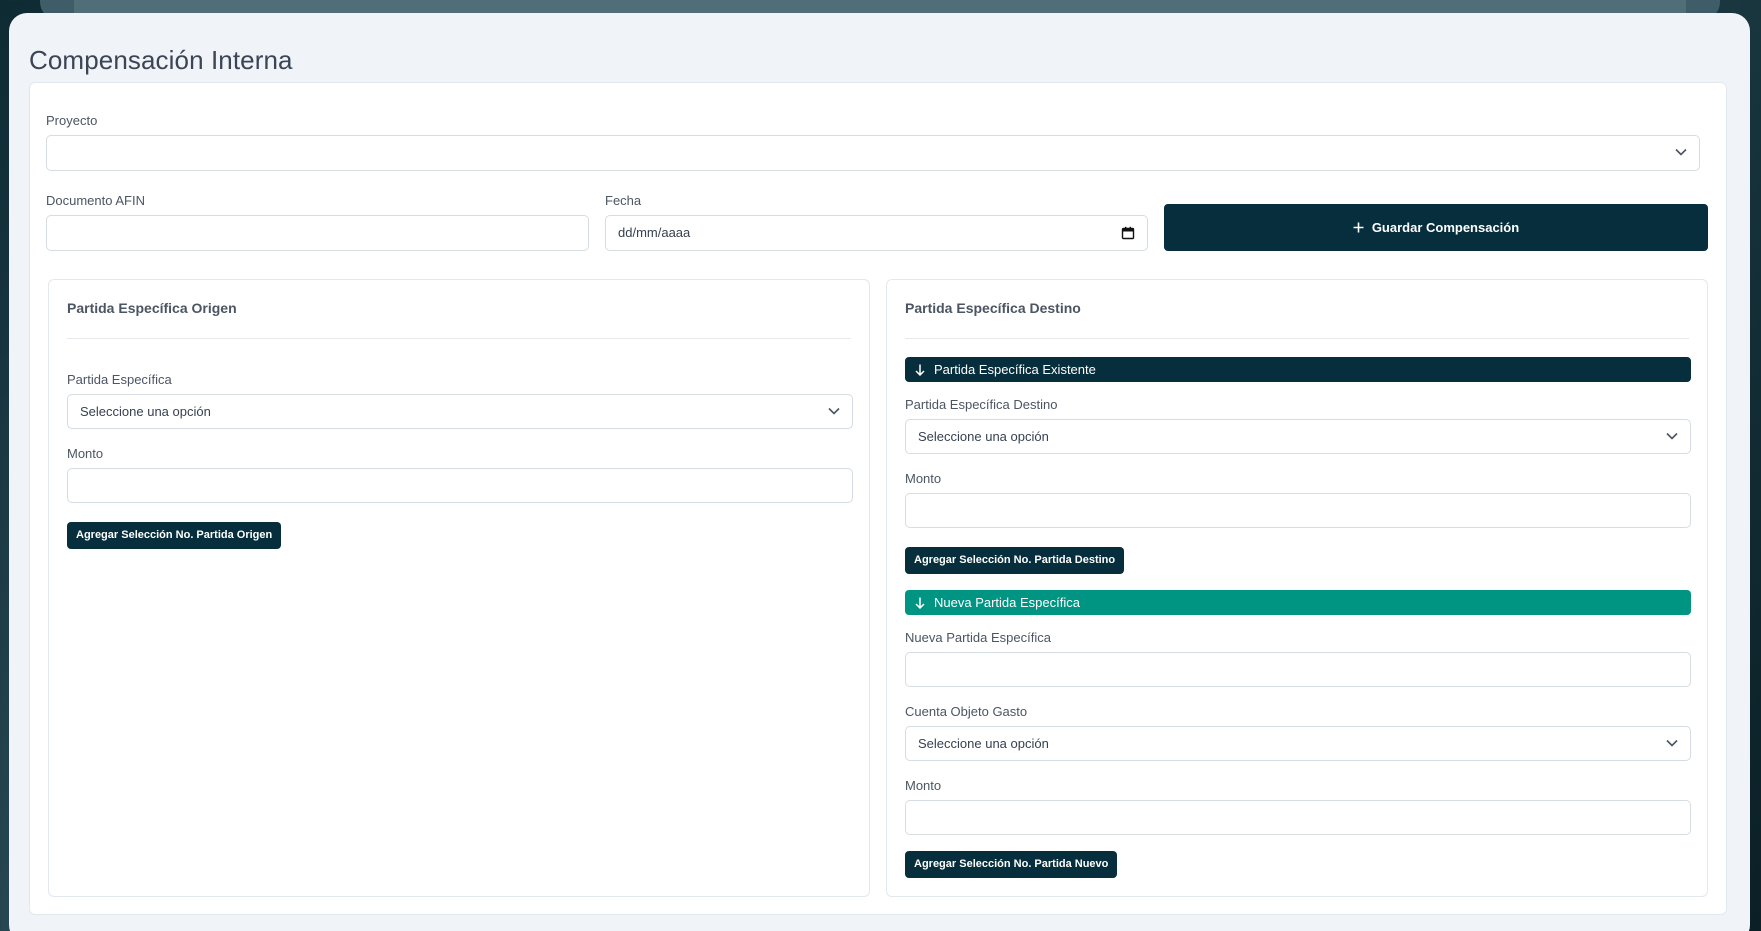 The width and height of the screenshot is (1761, 931). Describe the element at coordinates (993, 308) in the screenshot. I see `destino-panel-title: Partida Específica Destino` at that location.